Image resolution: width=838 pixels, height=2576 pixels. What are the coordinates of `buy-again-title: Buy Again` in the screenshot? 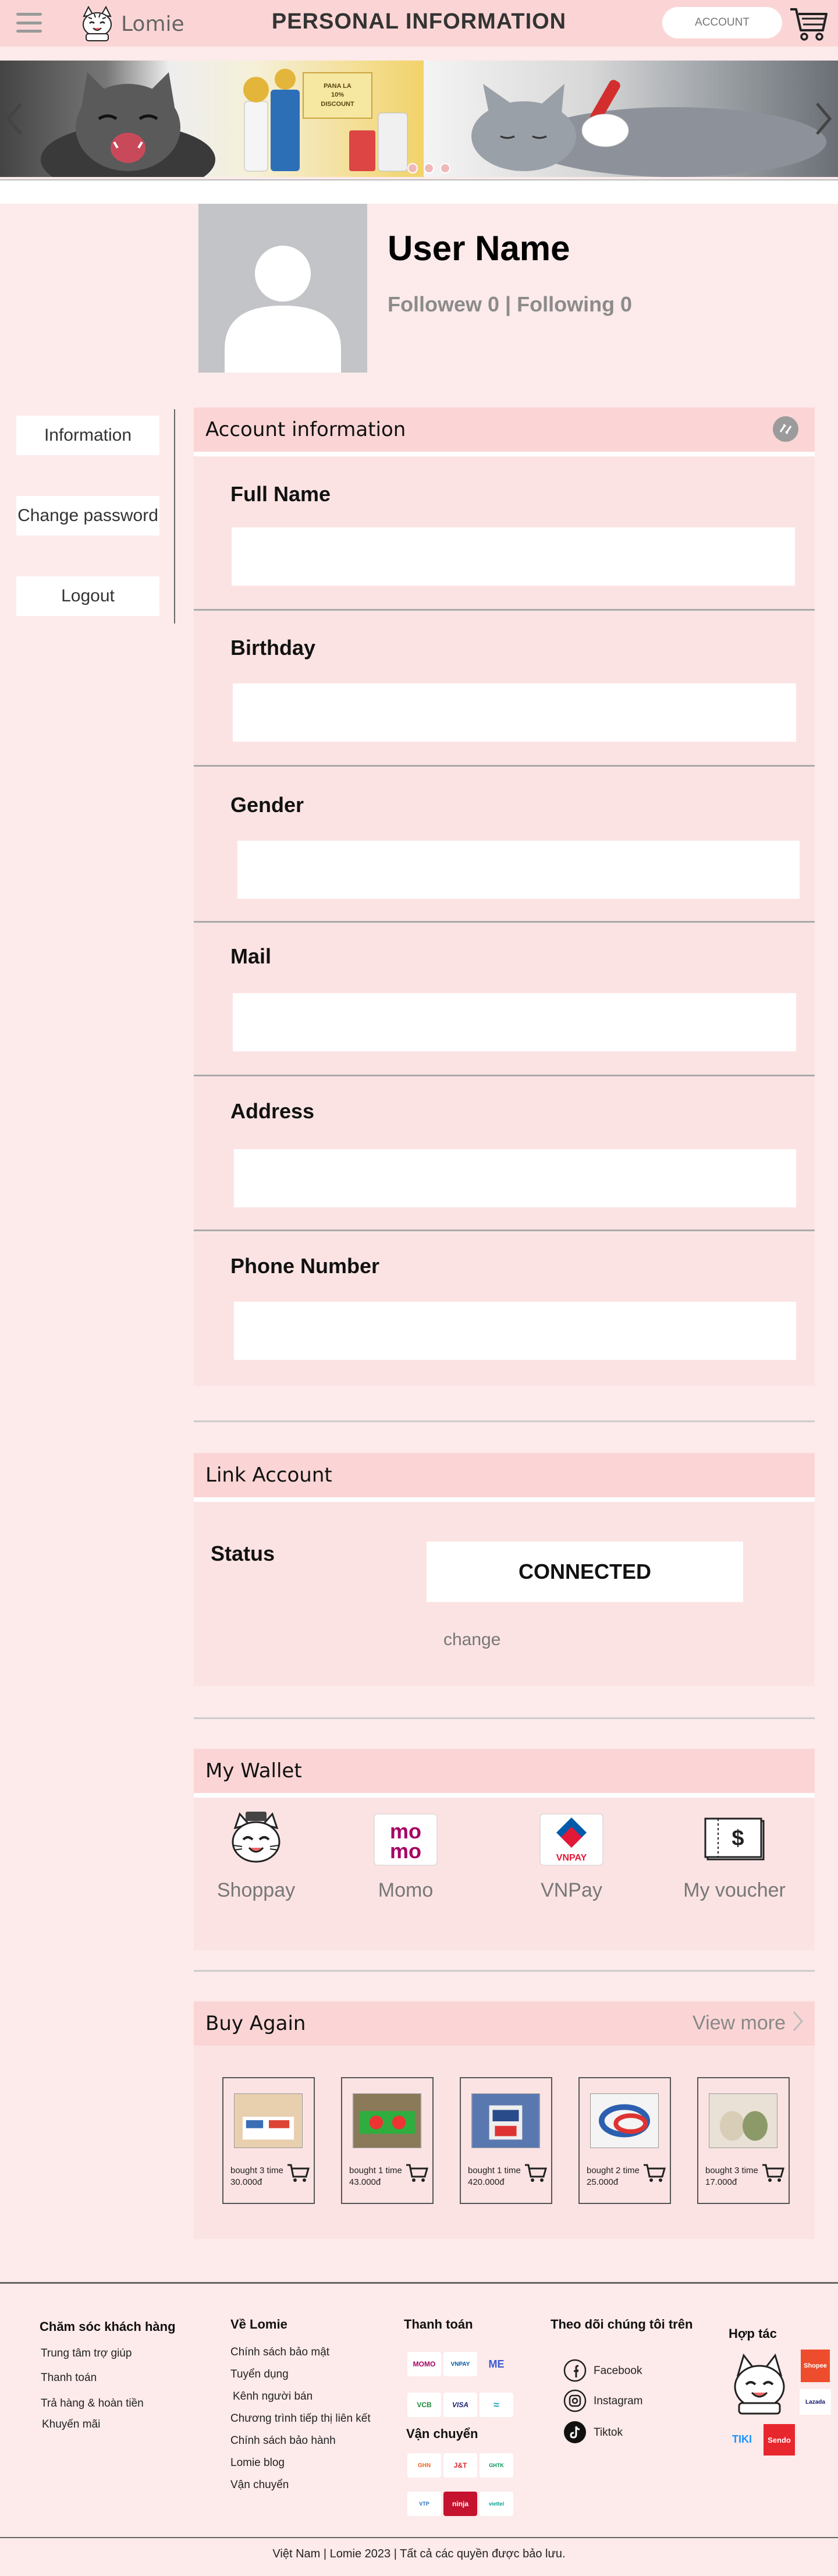 It's located at (255, 2023).